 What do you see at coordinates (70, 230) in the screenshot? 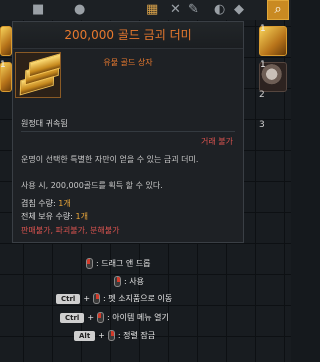
I see `item-restrictions: 판매불가, 파괴불가, 분해불가` at bounding box center [70, 230].